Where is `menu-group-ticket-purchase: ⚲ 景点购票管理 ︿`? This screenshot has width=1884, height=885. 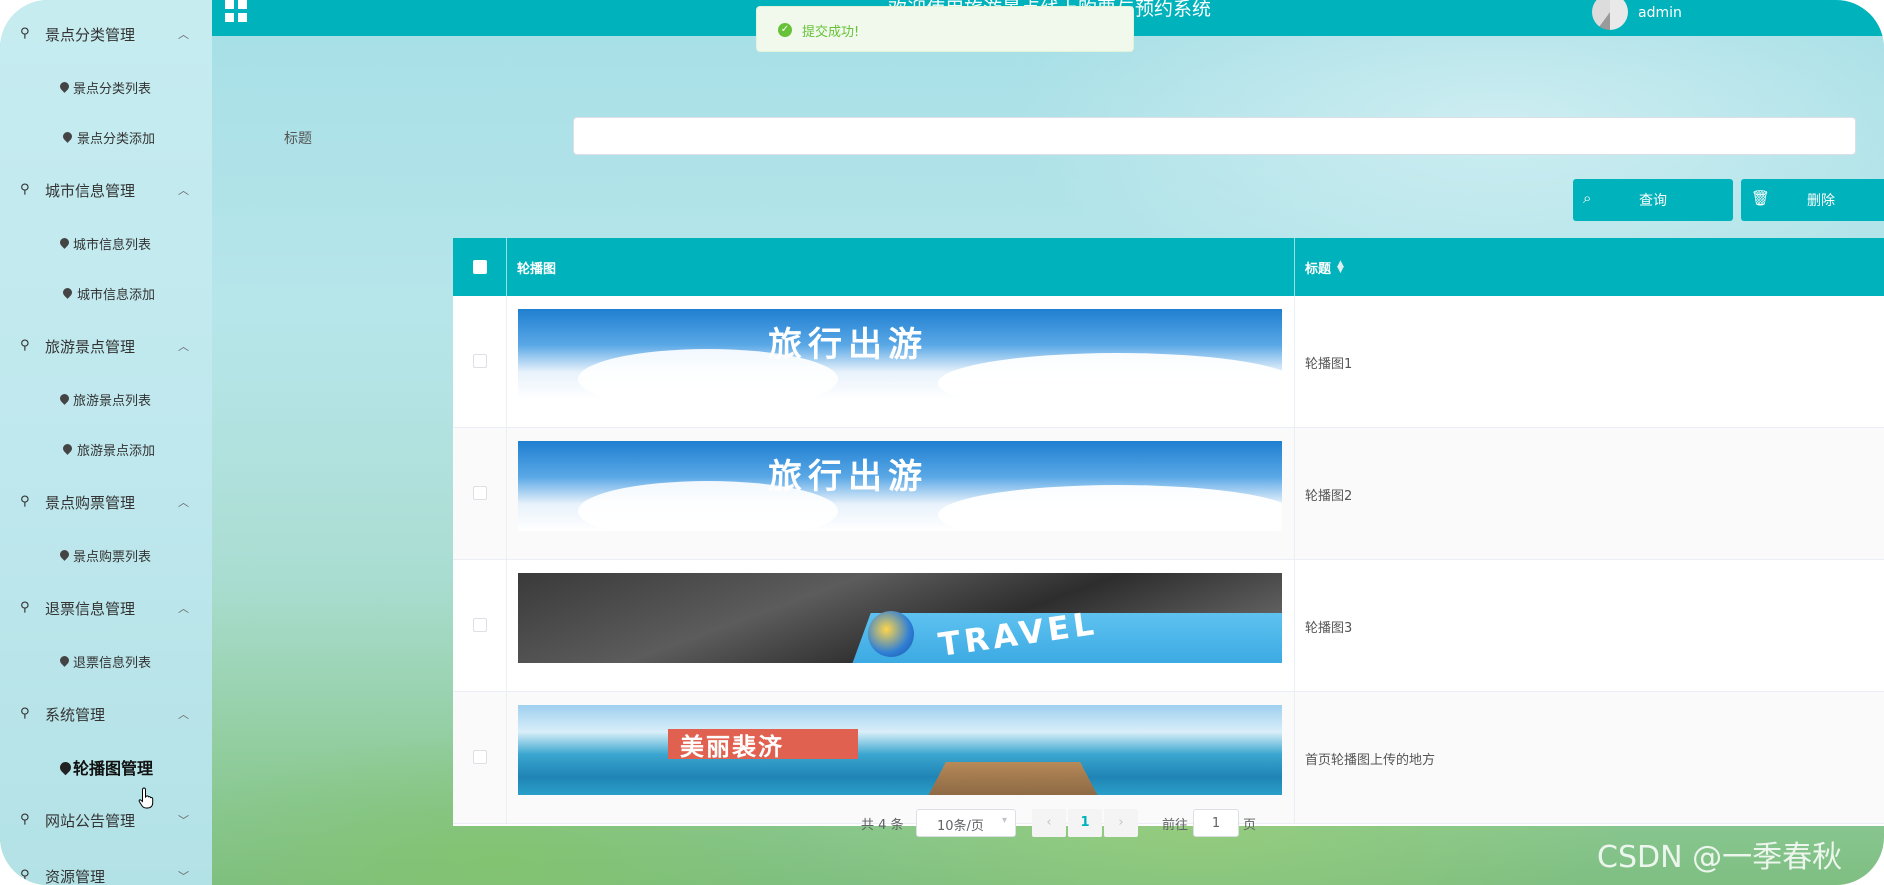
menu-group-ticket-purchase: ⚲ 景点购票管理 ︿ is located at coordinates (106, 502).